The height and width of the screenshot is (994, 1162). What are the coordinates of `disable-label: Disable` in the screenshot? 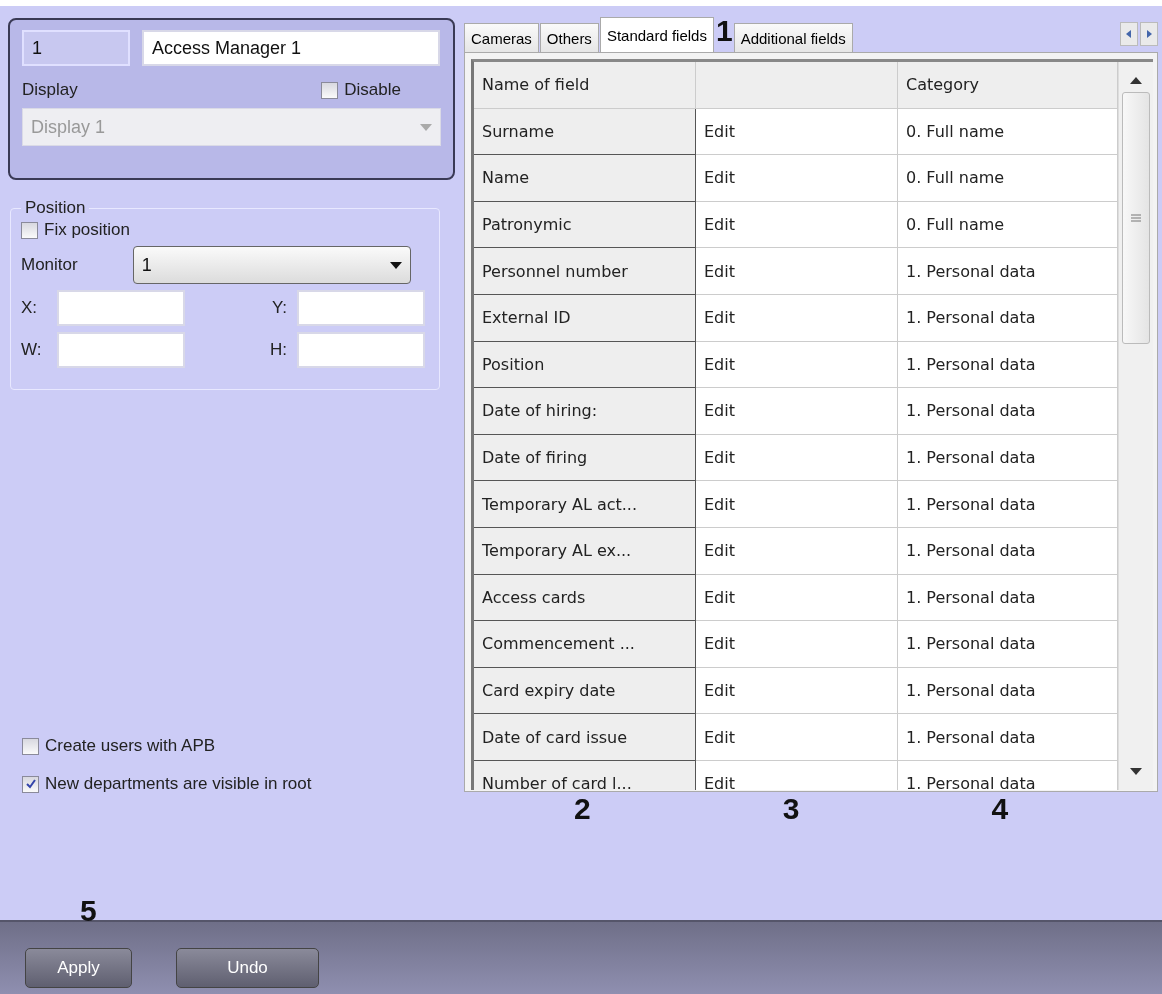 It's located at (372, 90).